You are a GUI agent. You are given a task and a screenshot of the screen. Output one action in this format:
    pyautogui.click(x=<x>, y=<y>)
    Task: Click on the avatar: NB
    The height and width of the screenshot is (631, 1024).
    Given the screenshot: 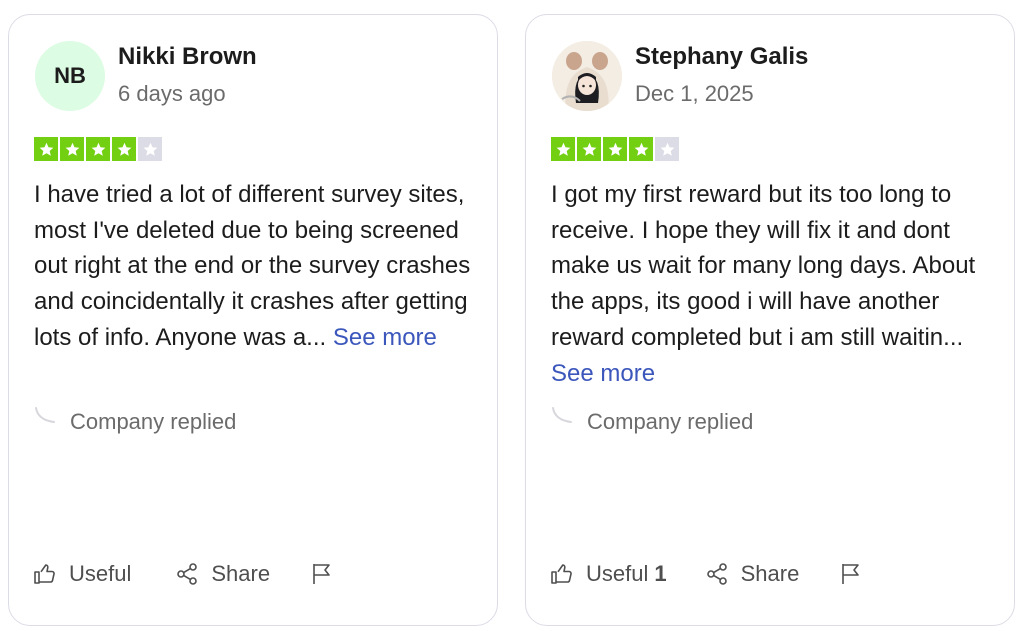 What is the action you would take?
    pyautogui.click(x=70, y=76)
    